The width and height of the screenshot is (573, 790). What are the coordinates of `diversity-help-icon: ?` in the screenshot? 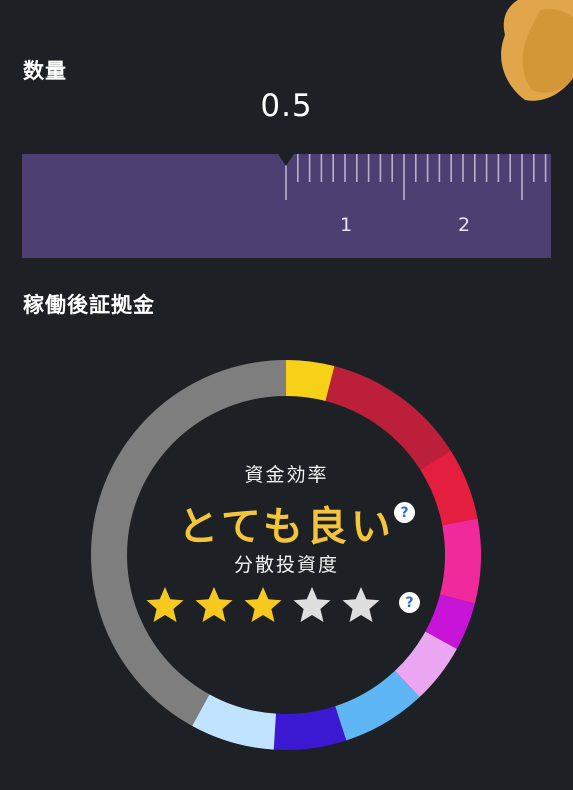 It's located at (409, 602).